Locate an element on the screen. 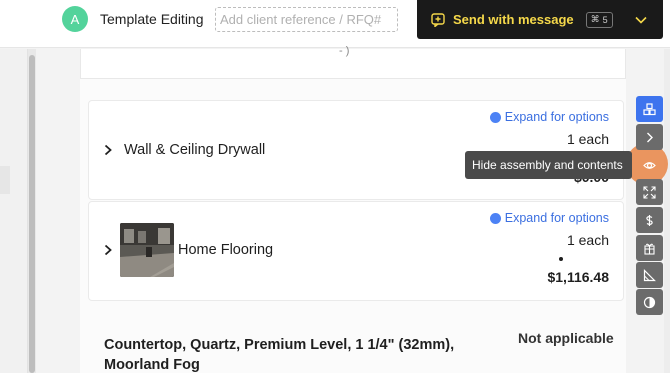 The image size is (670, 373). dollar-icon is located at coordinates (649, 220).